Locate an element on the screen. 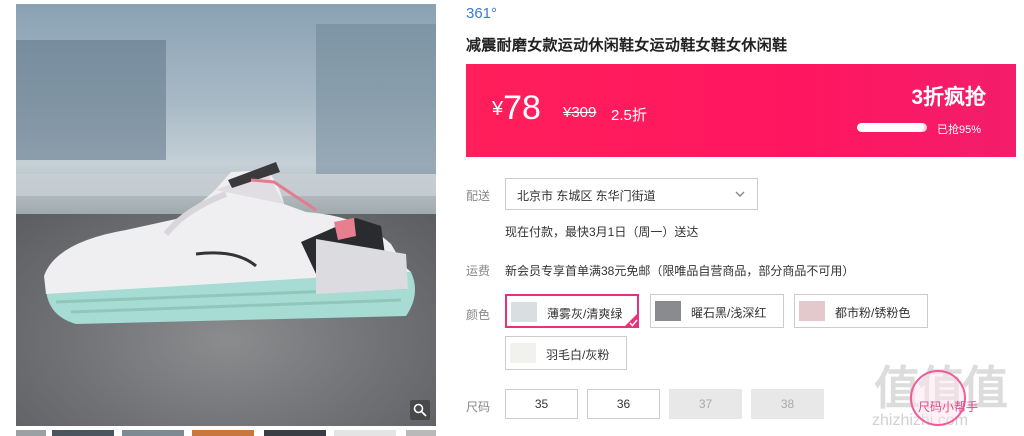 The width and height of the screenshot is (1024, 436). color-option-label: 曜石黑/浅深红 is located at coordinates (729, 313).